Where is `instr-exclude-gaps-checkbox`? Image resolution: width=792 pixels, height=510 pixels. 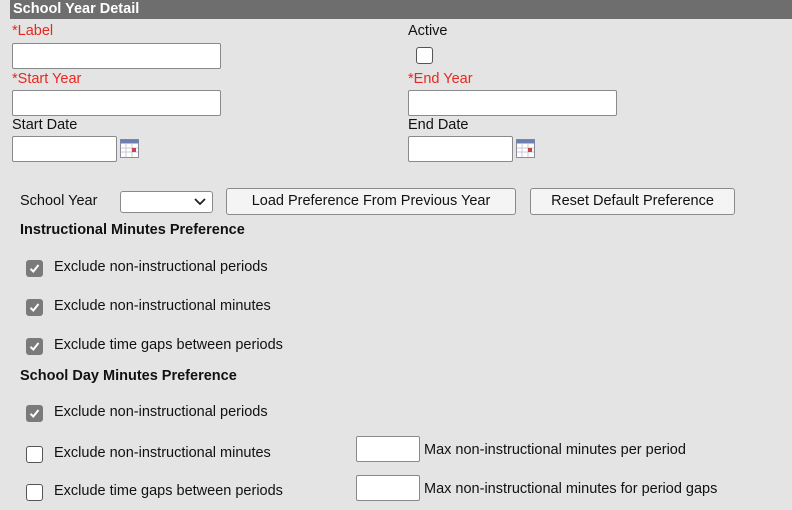
instr-exclude-gaps-checkbox is located at coordinates (34, 346).